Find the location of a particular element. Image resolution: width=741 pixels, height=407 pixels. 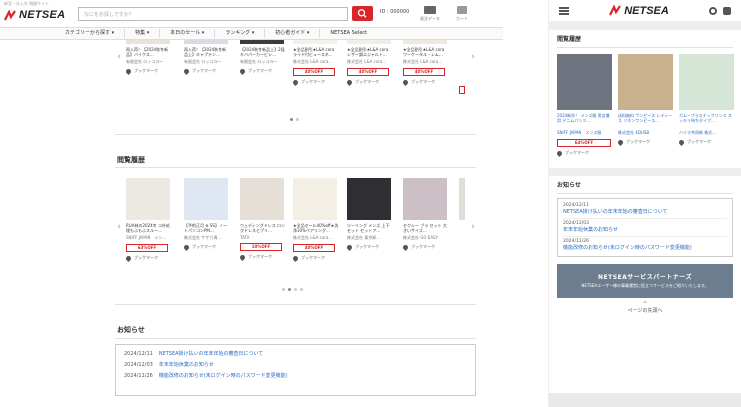

nav-ranking: ランキング ▾ is located at coordinates (240, 33).